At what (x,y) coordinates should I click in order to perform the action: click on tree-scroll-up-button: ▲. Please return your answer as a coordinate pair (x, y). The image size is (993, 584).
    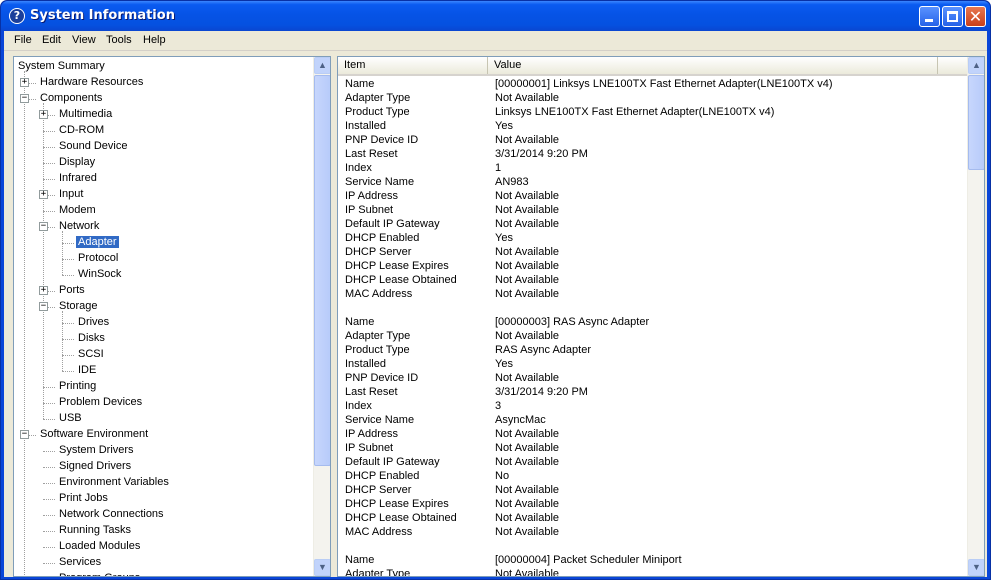
    Looking at the image, I should click on (322, 65).